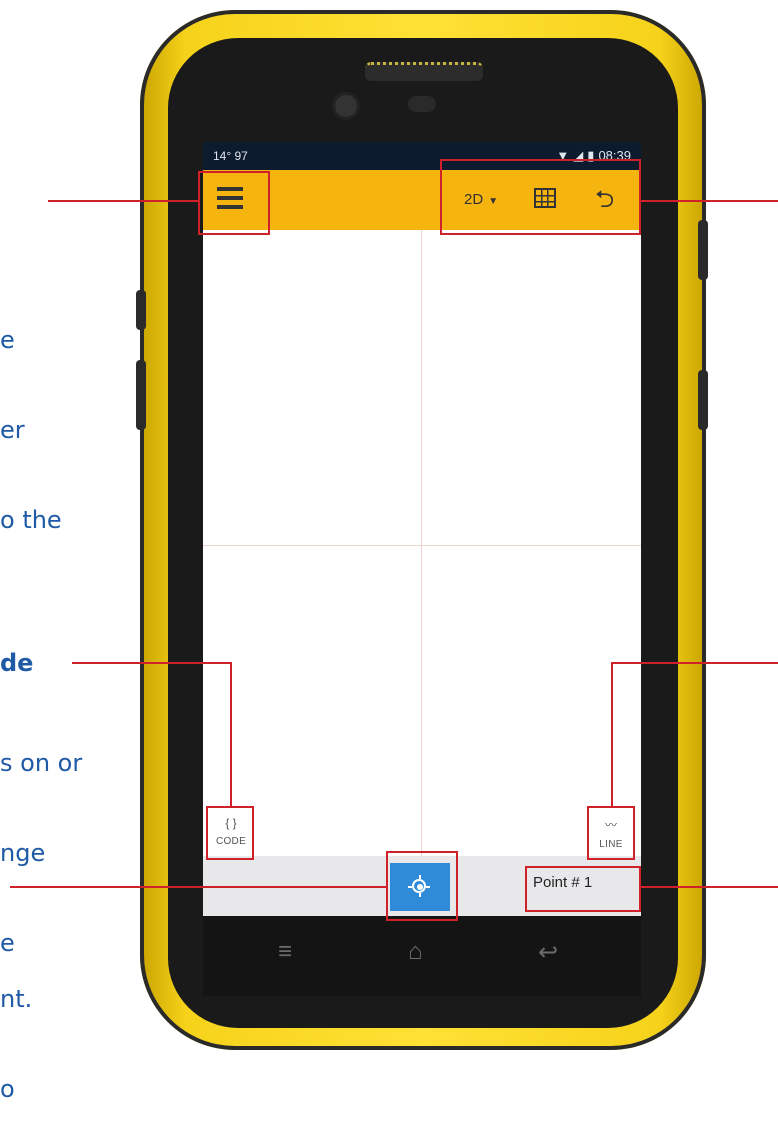 The image size is (778, 1134). What do you see at coordinates (198, 887) in the screenshot?
I see `leader-locate` at bounding box center [198, 887].